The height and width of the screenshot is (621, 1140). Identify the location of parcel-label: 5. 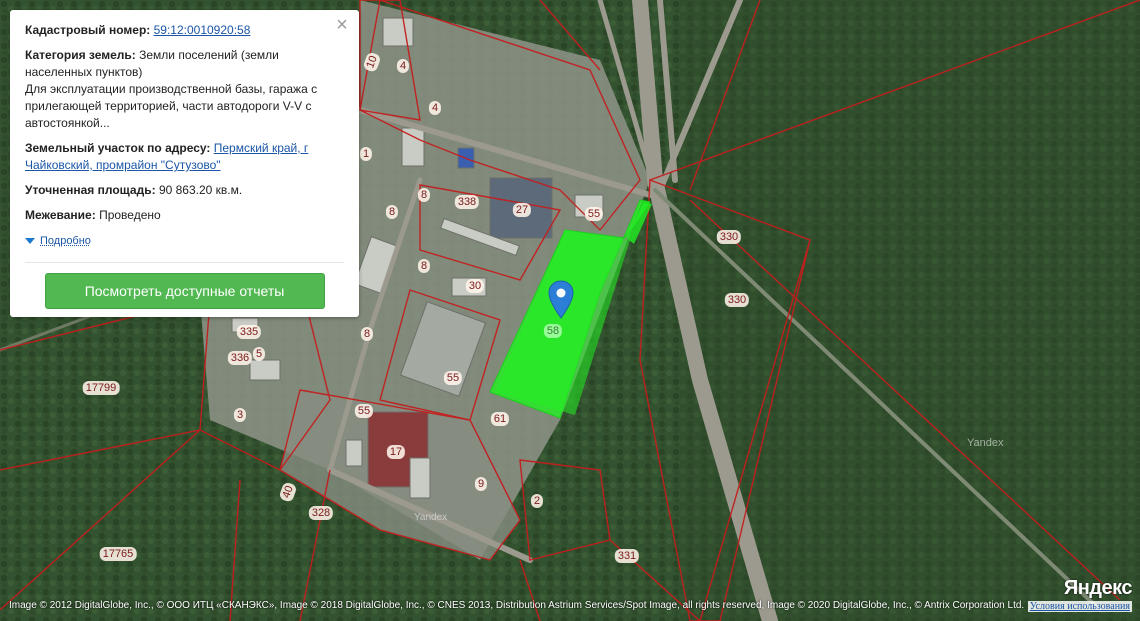
(259, 354).